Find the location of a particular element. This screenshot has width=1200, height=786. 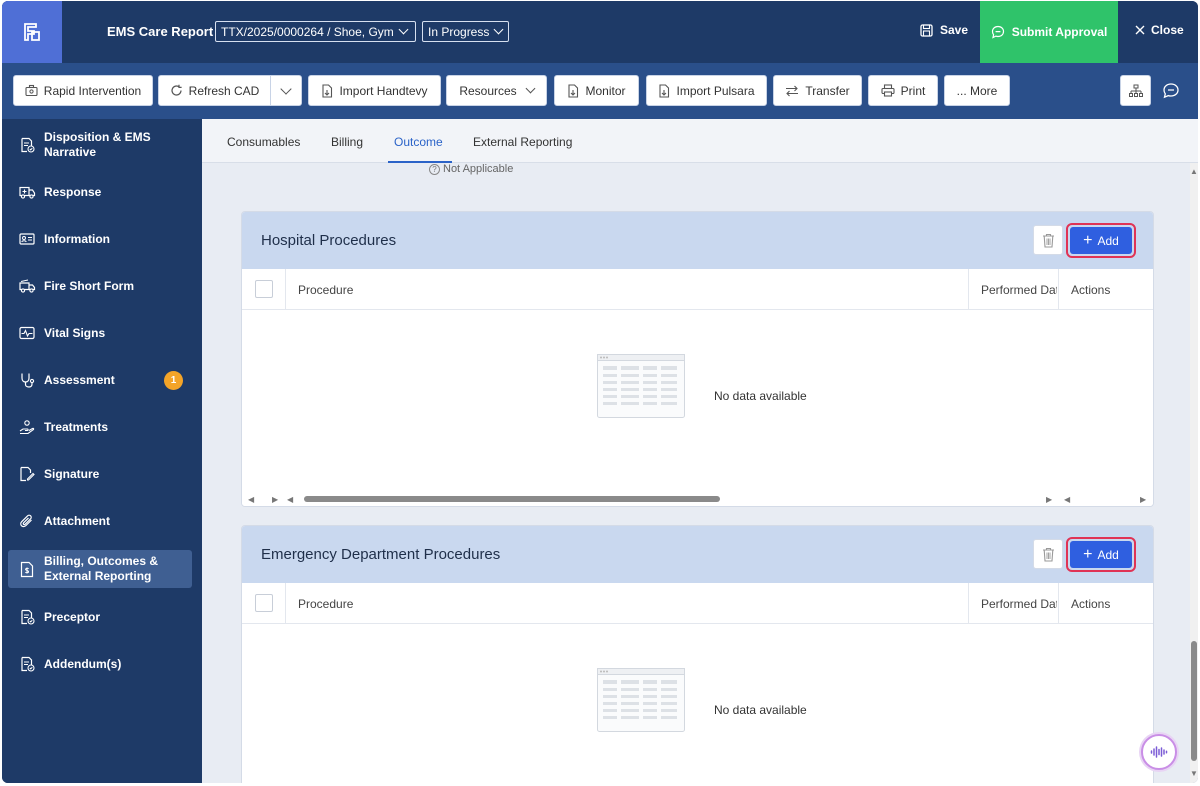

card-header: Hospital Procedures + Add is located at coordinates (697, 240).